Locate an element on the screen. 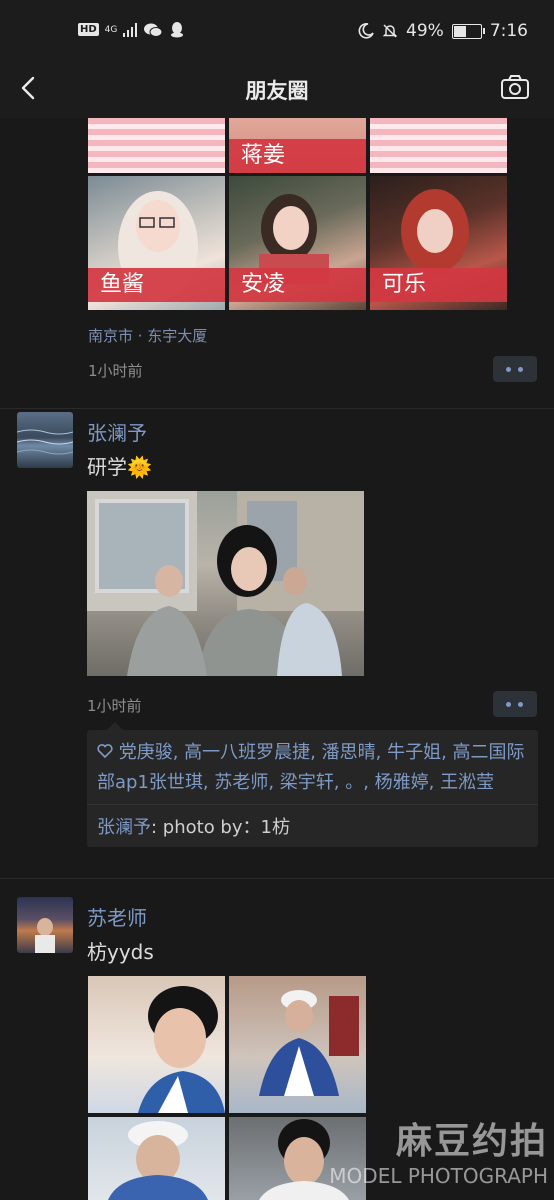 This screenshot has height=1200, width=554. moon-icon is located at coordinates (366, 31).